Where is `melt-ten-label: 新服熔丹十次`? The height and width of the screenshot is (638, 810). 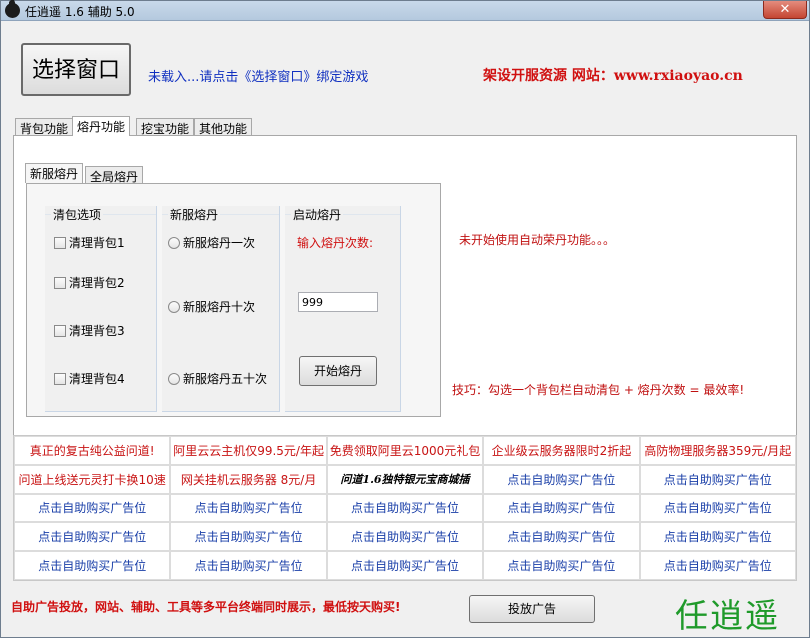
melt-ten-label: 新服熔丹十次 is located at coordinates (219, 307).